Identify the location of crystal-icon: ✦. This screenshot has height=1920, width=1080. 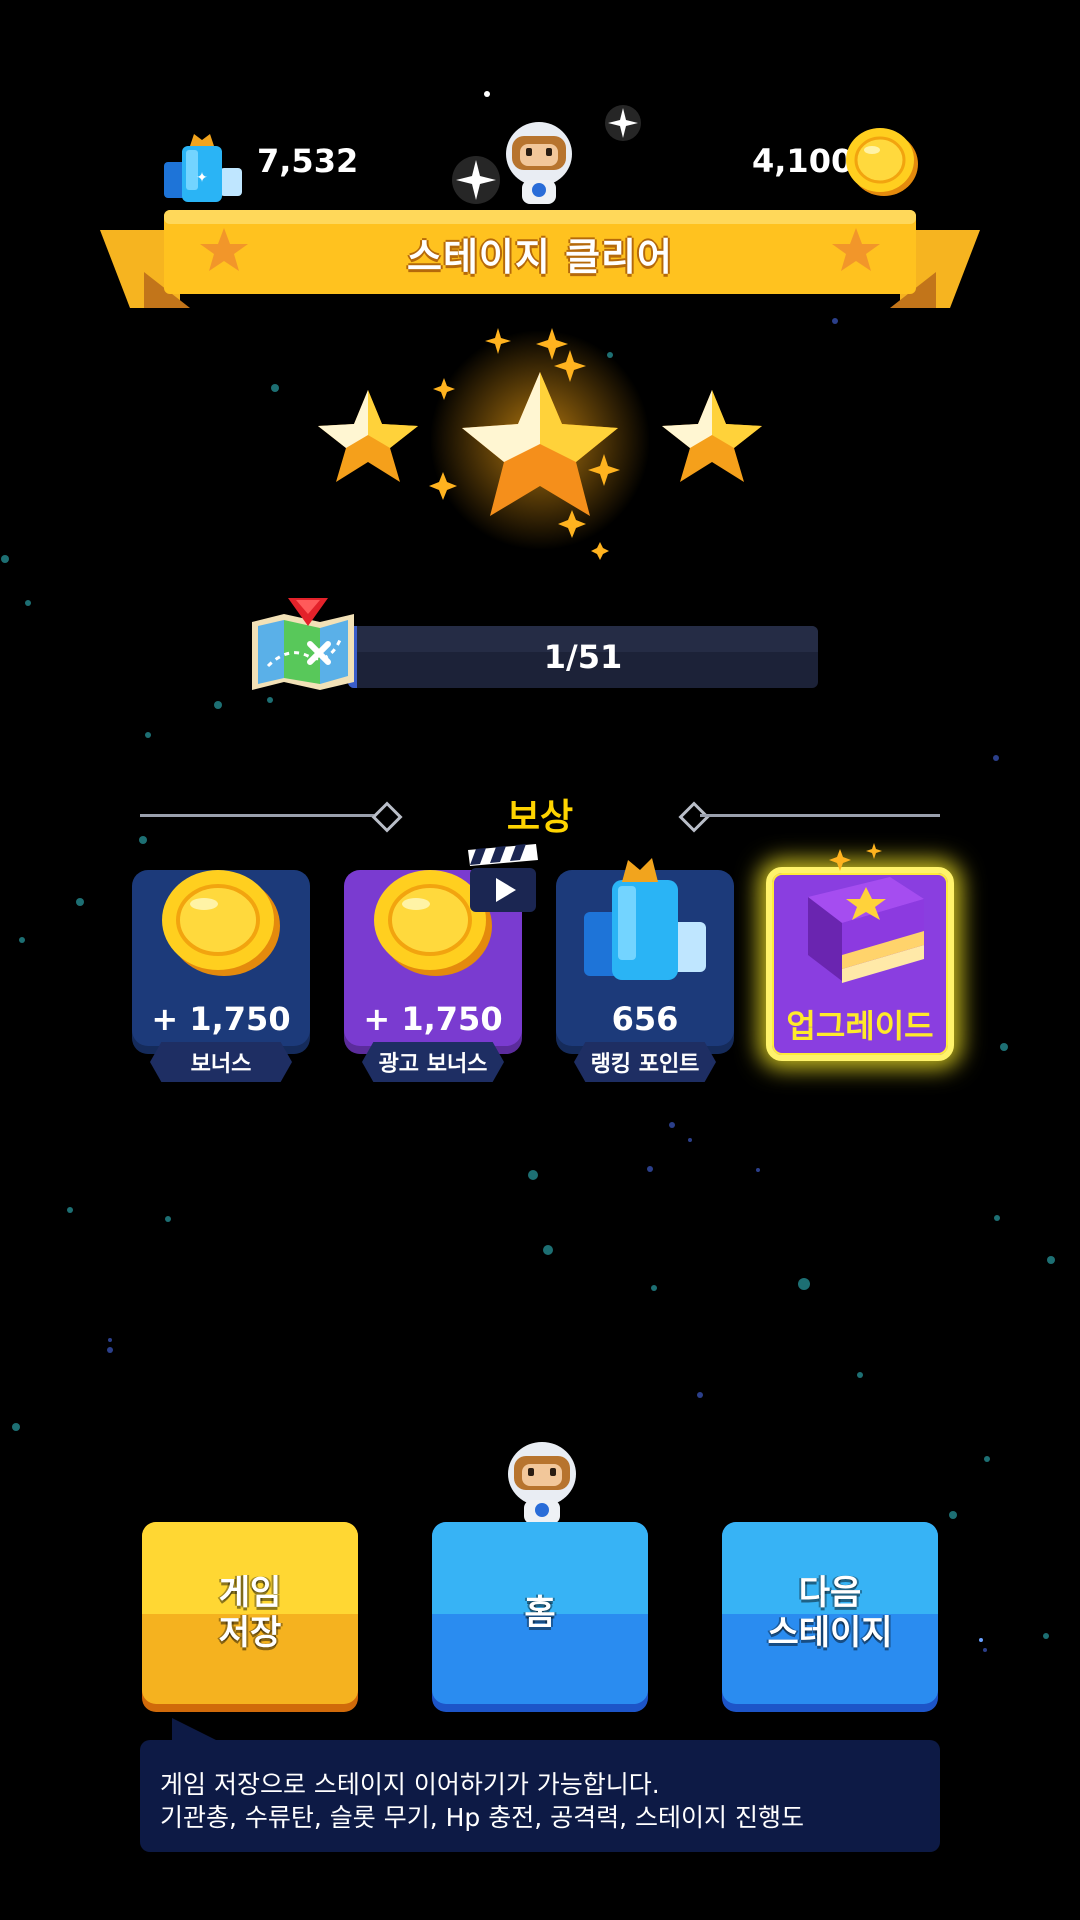
(203, 168).